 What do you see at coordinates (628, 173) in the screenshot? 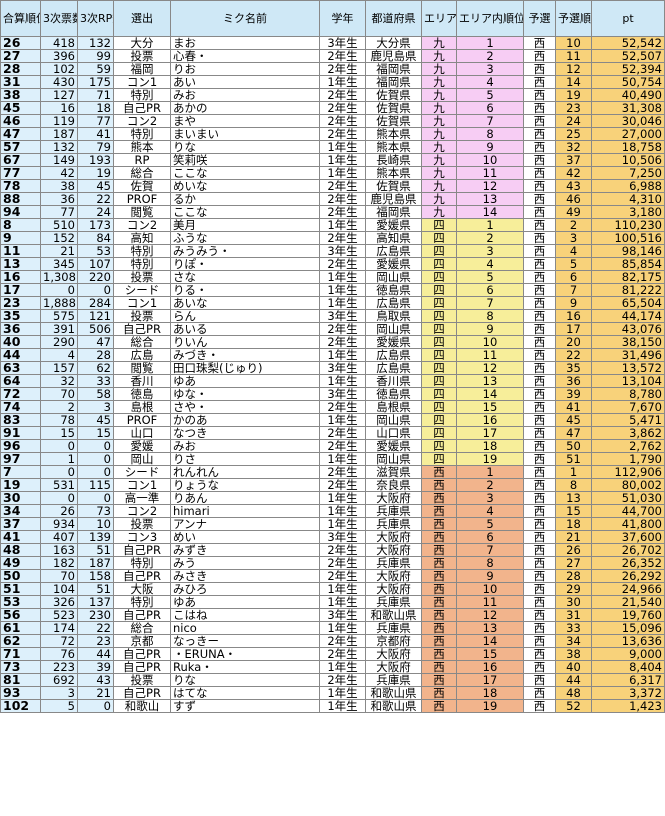
I see `cell-pt: 7,250` at bounding box center [628, 173].